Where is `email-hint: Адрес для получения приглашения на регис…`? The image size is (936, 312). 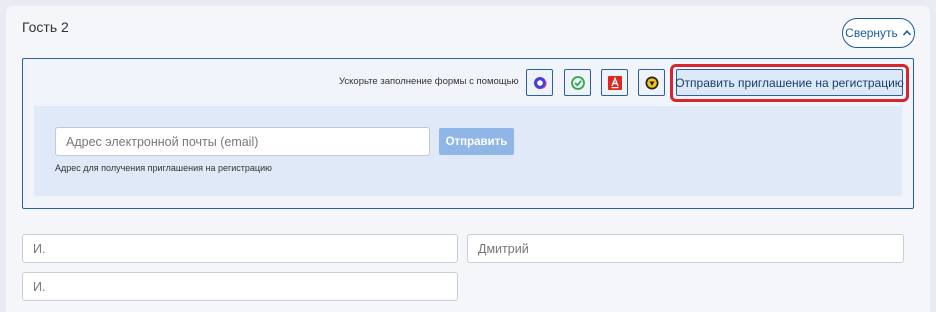
email-hint: Адрес для получения приглашения на регис… is located at coordinates (163, 168).